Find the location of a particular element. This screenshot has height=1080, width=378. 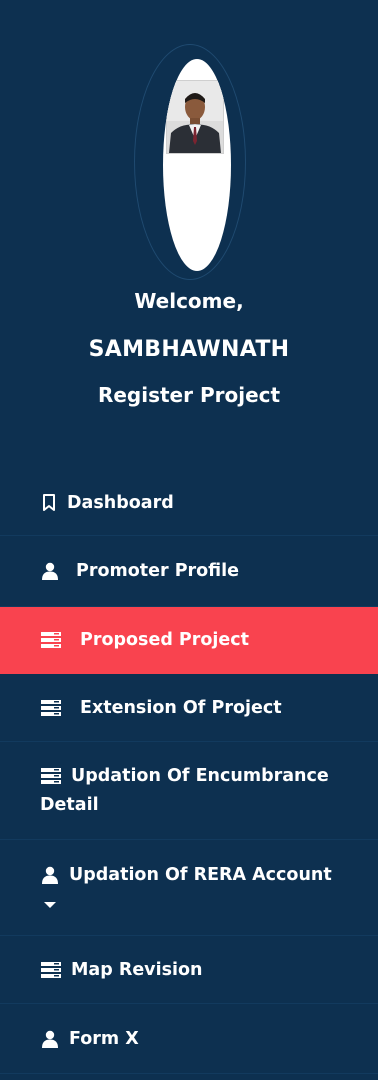

welcome-greeting: Welcome, is located at coordinates (189, 301).